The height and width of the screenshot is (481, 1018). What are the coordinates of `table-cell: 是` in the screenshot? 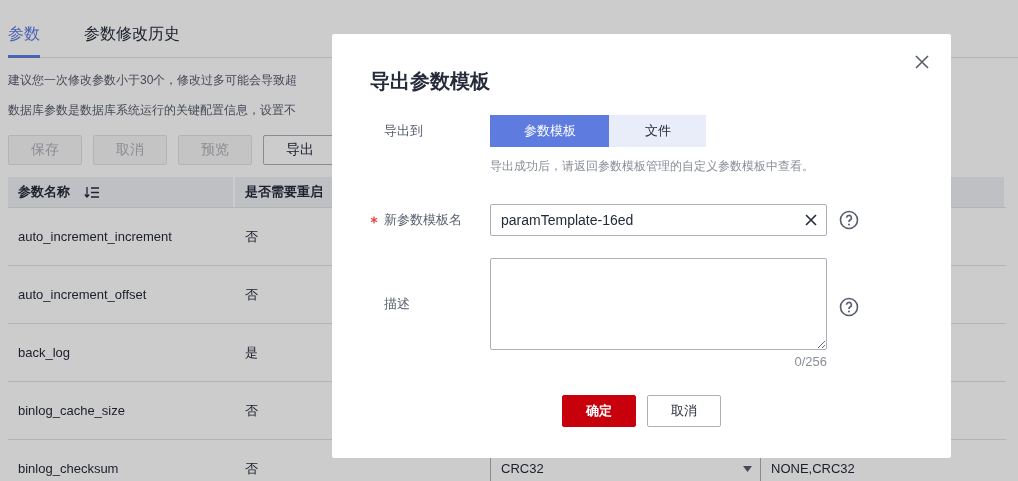 It's located at (251, 352).